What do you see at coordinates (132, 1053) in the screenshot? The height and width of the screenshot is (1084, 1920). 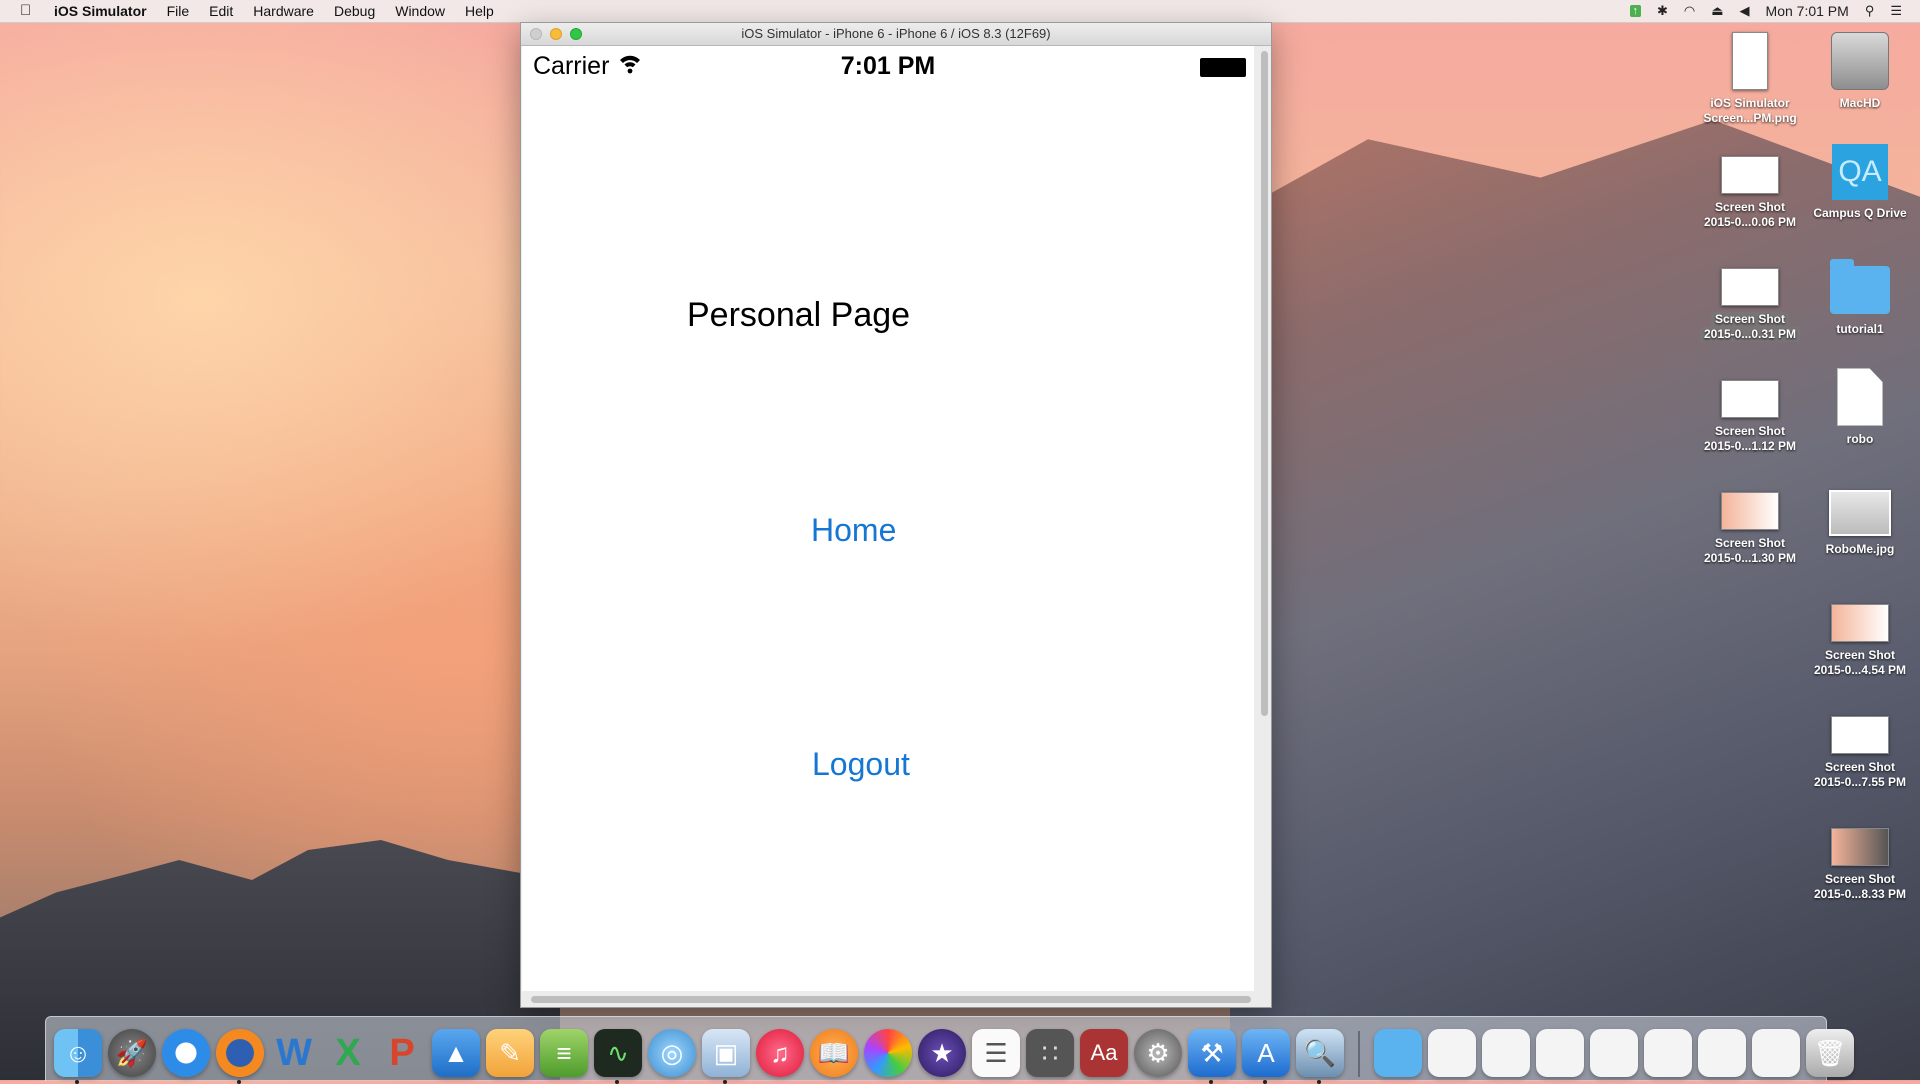 I see `launchpad-icon: 🚀` at bounding box center [132, 1053].